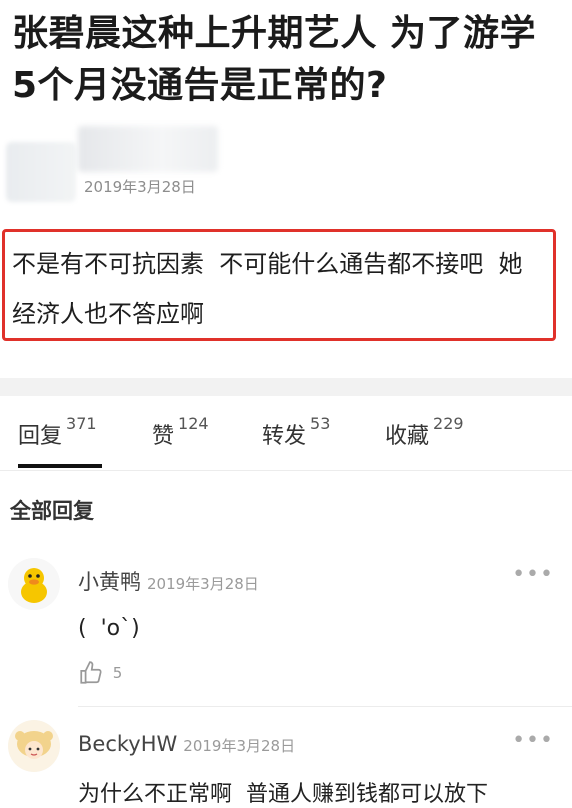 This screenshot has height=808, width=572. Describe the element at coordinates (148, 149) in the screenshot. I see `author-name-blurred` at that location.